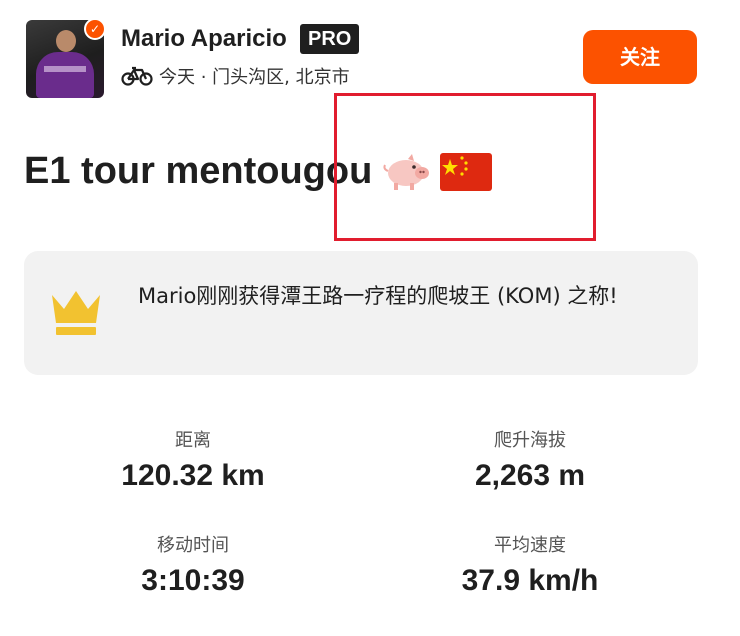 The width and height of the screenshot is (740, 636). What do you see at coordinates (330, 39) in the screenshot?
I see `pro-badge: PRO` at bounding box center [330, 39].